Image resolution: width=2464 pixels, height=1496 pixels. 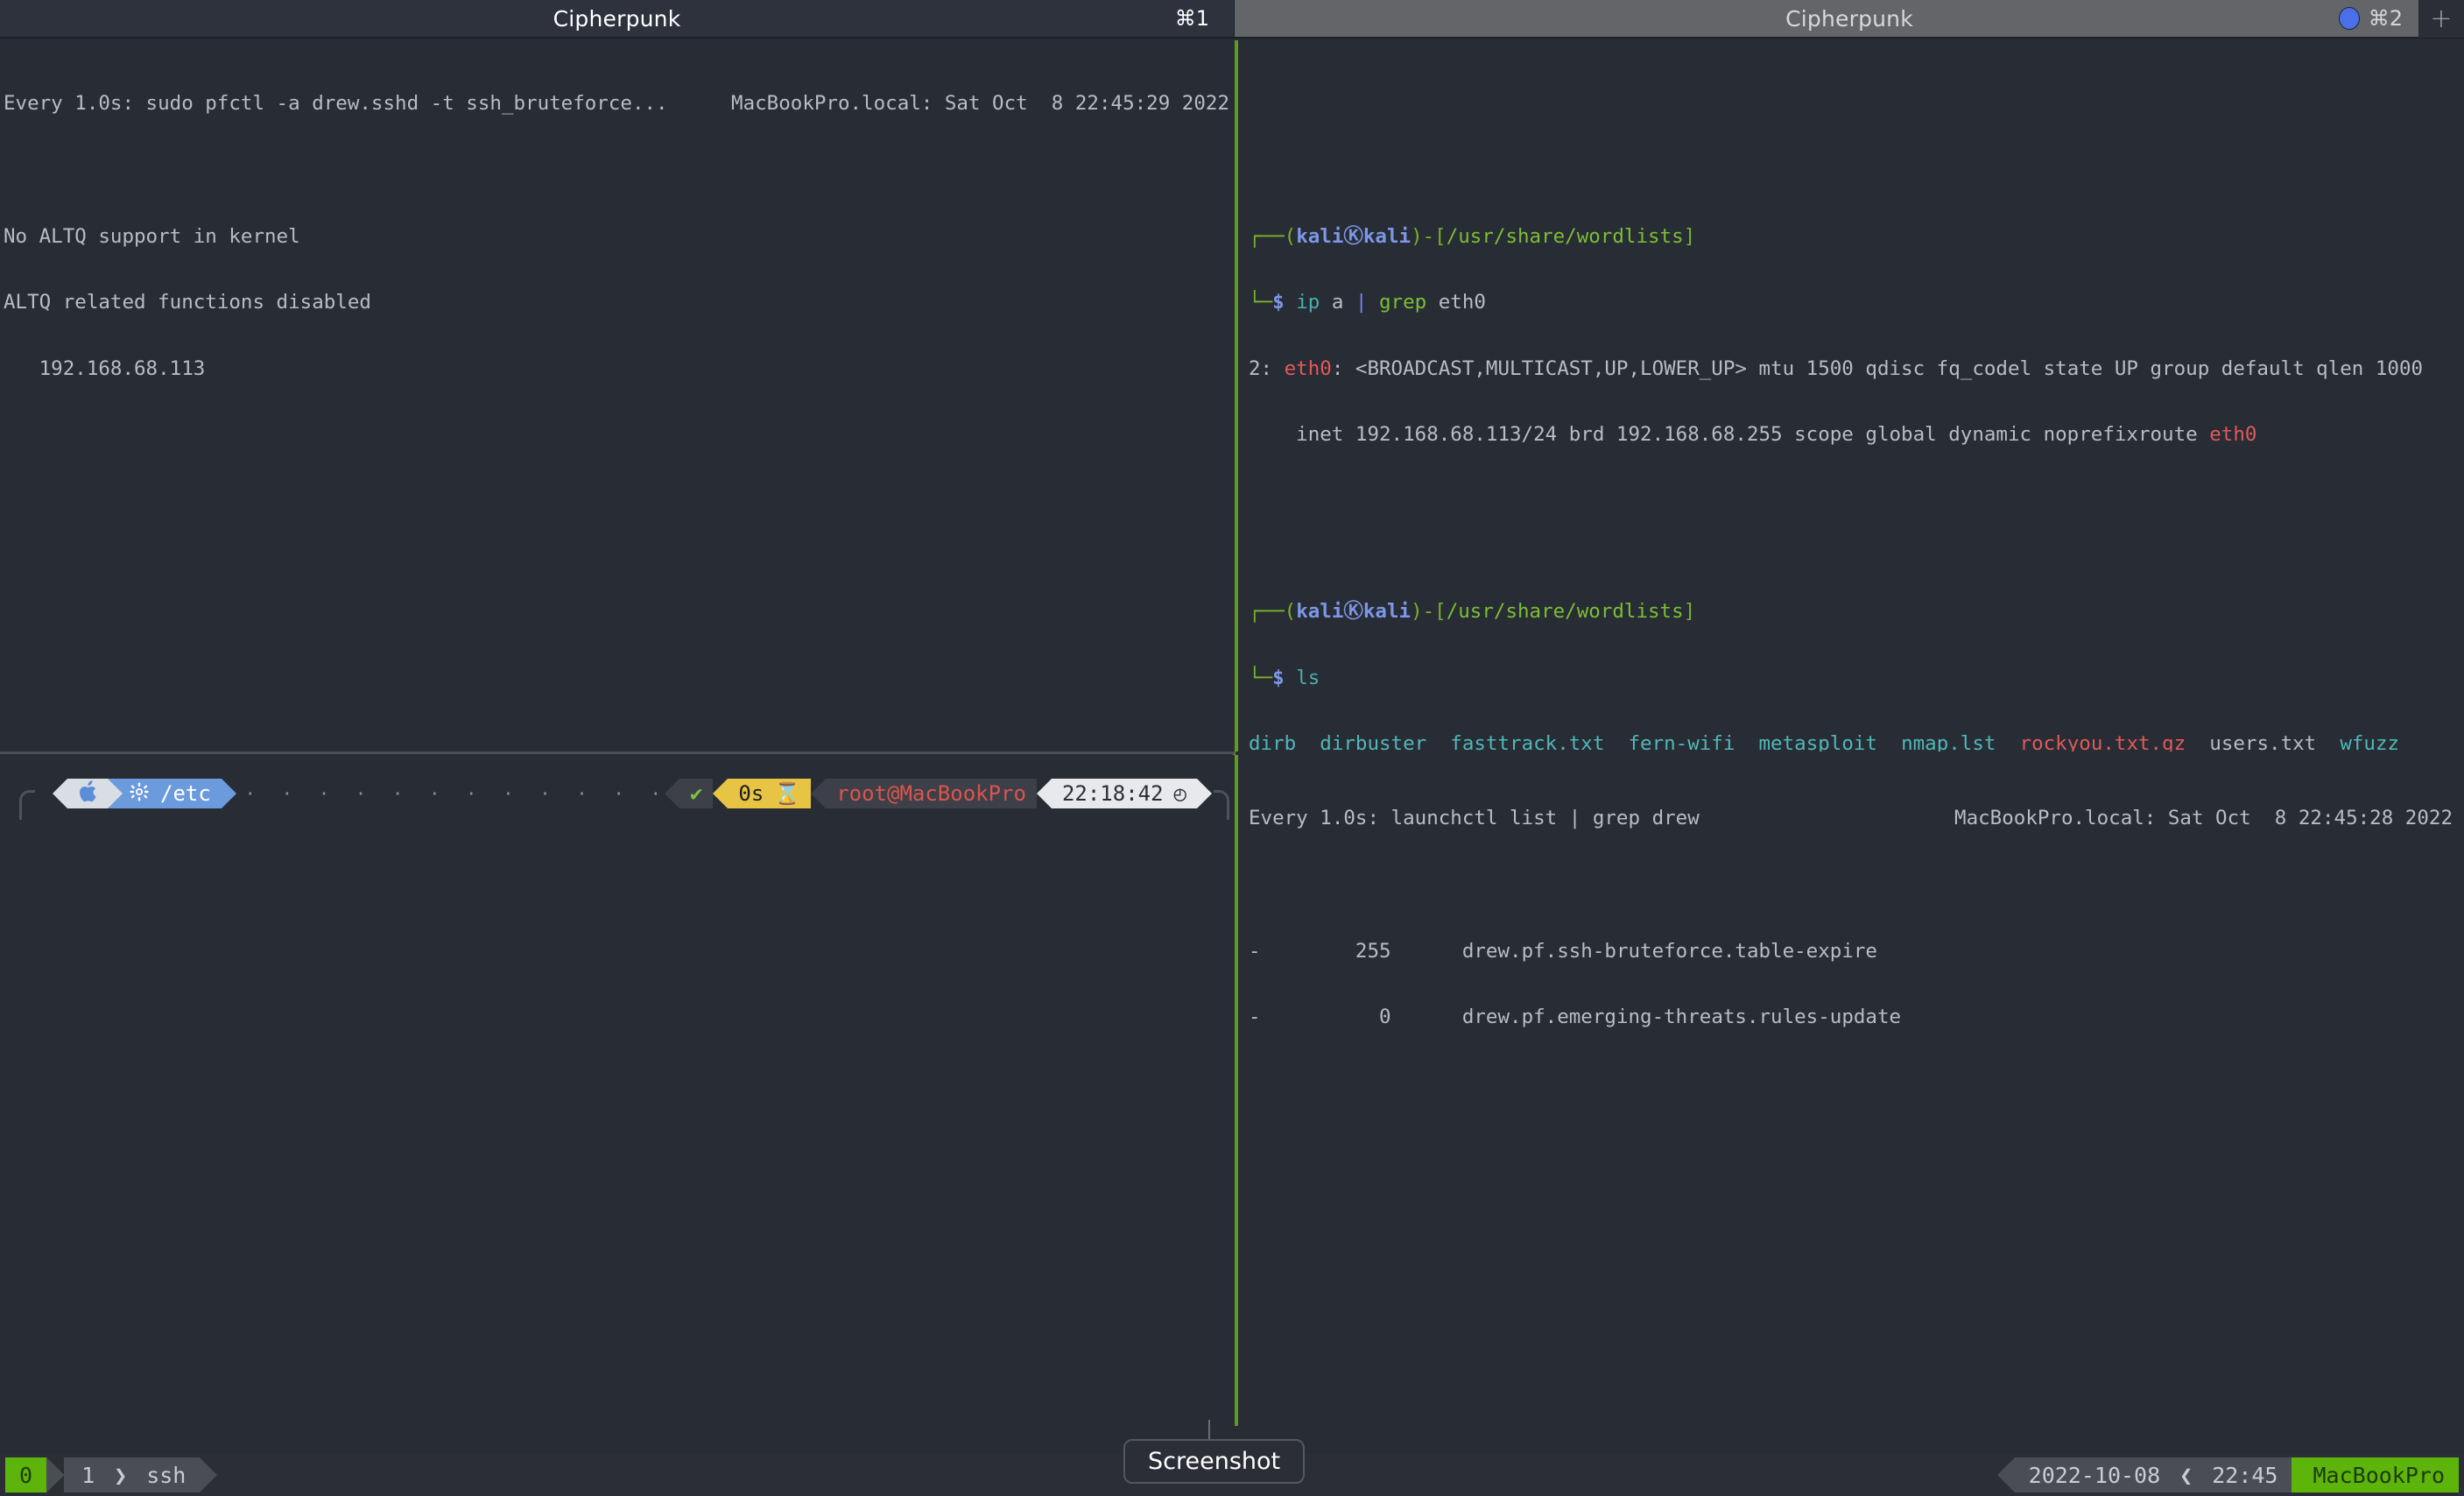 I want to click on ls-entry: dirbuster, so click(x=1374, y=742).